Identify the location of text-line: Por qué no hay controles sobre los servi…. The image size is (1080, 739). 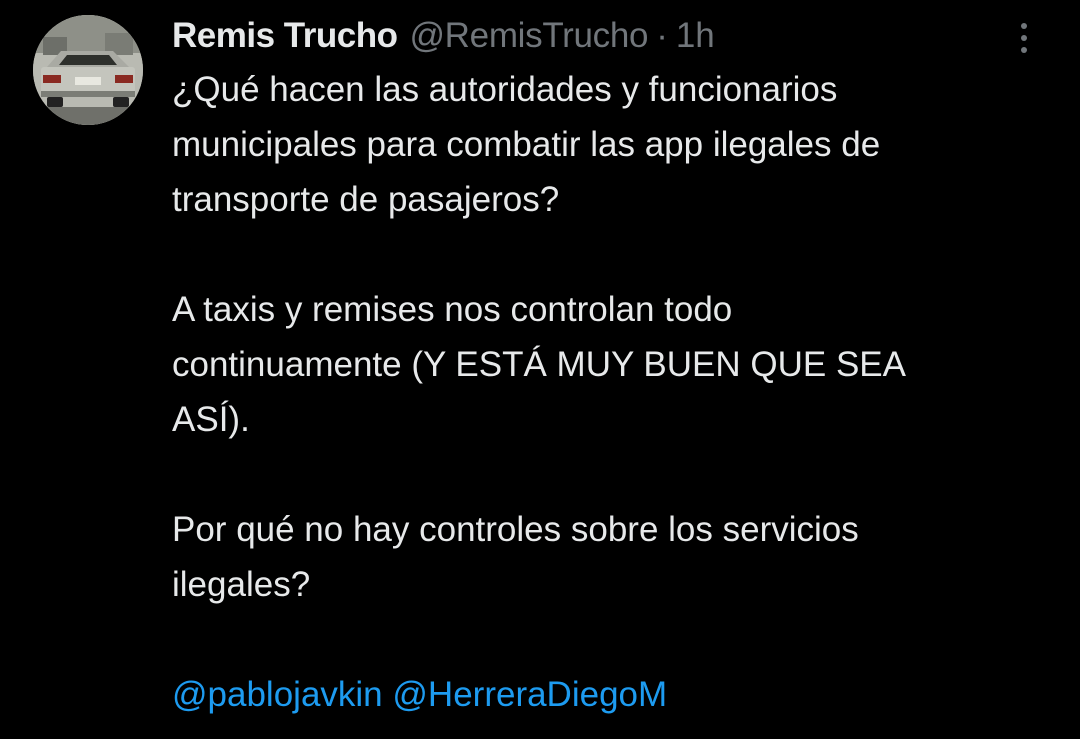
(515, 529).